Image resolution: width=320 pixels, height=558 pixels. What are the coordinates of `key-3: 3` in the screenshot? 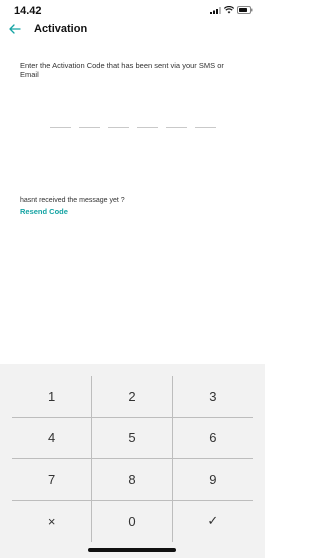 It's located at (212, 397).